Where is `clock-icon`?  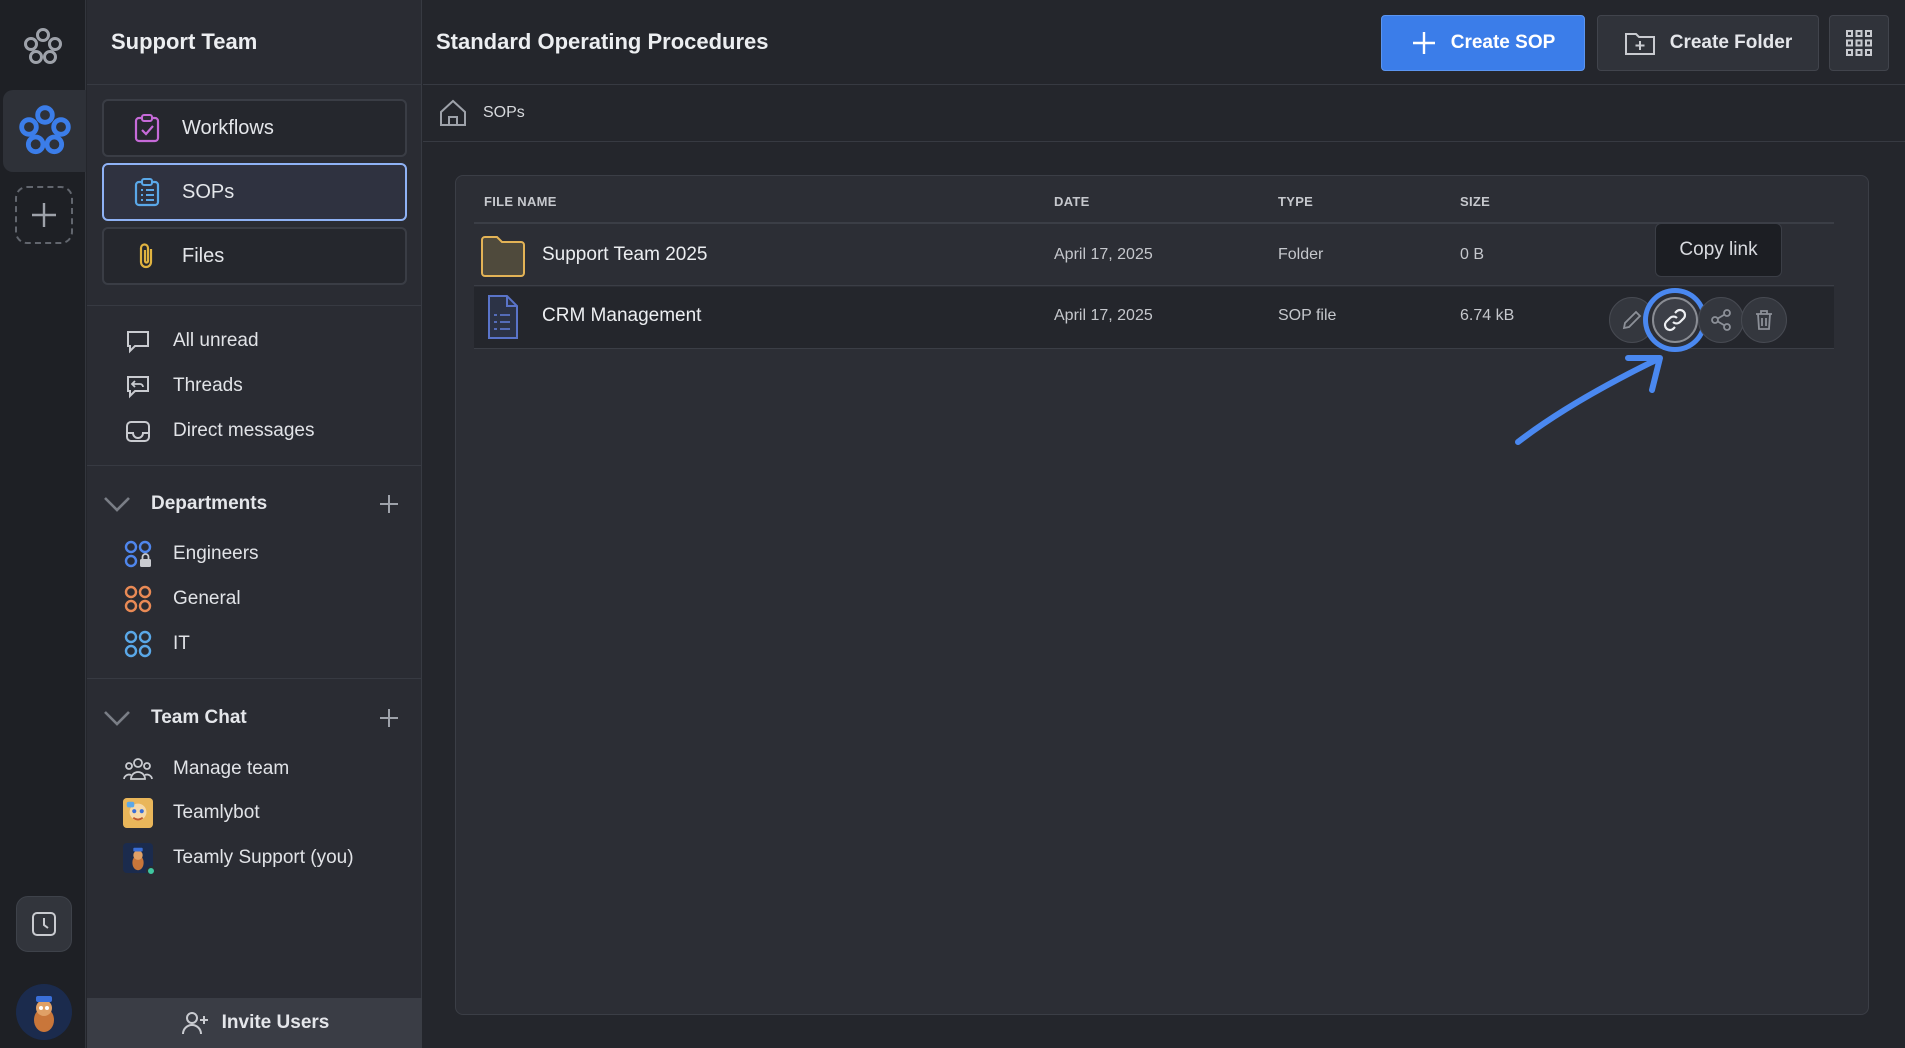 clock-icon is located at coordinates (44, 924).